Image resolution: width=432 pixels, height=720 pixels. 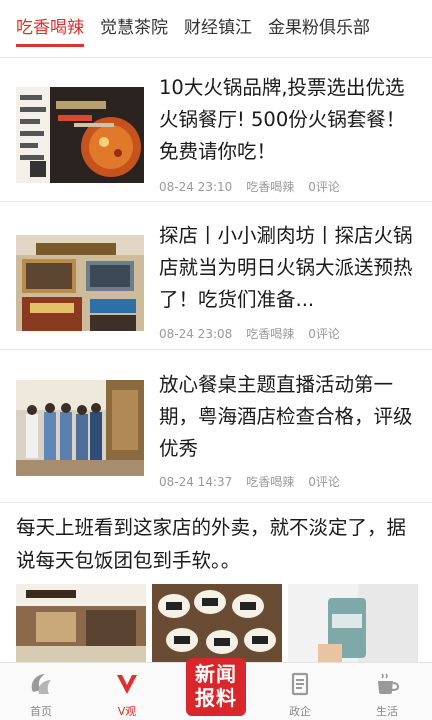 I want to click on nav-label: 首页, so click(x=41, y=711).